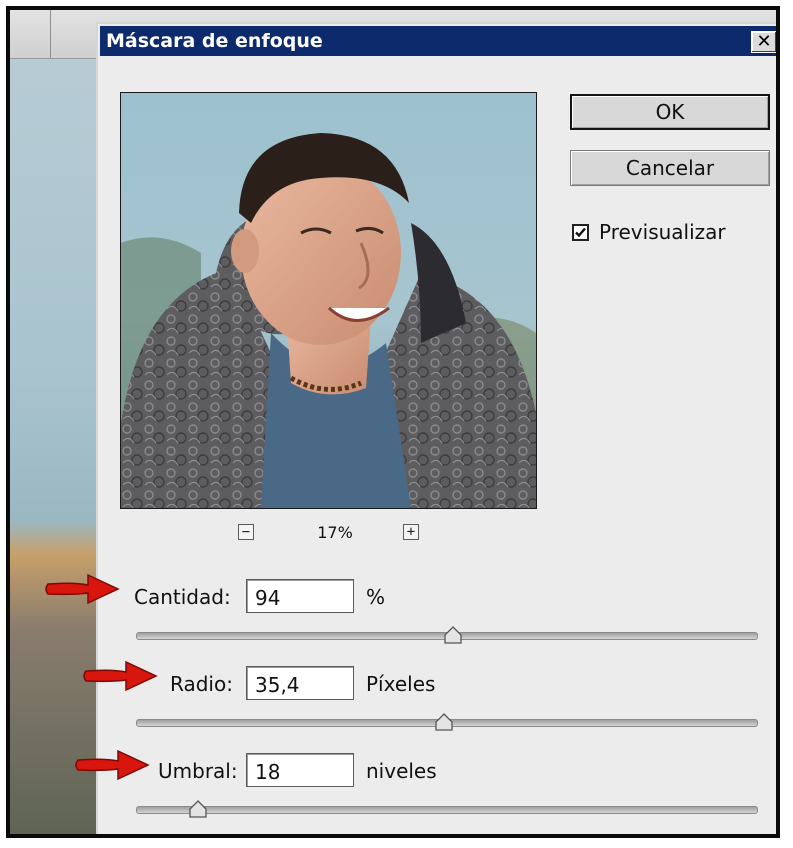 This screenshot has width=793, height=848. Describe the element at coordinates (670, 168) in the screenshot. I see `cancel-button: Cancelar` at that location.